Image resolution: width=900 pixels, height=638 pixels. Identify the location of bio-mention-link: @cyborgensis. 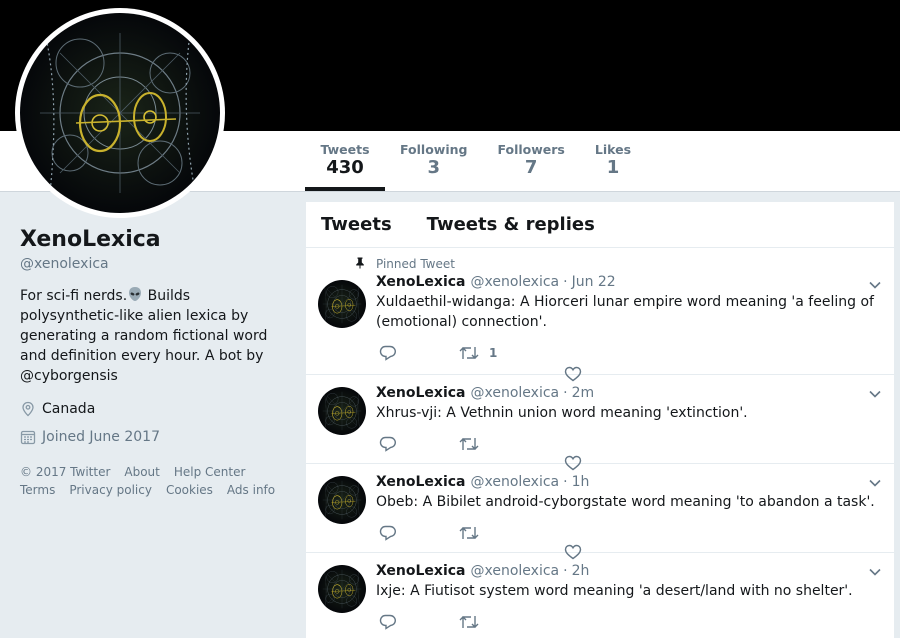
(69, 376).